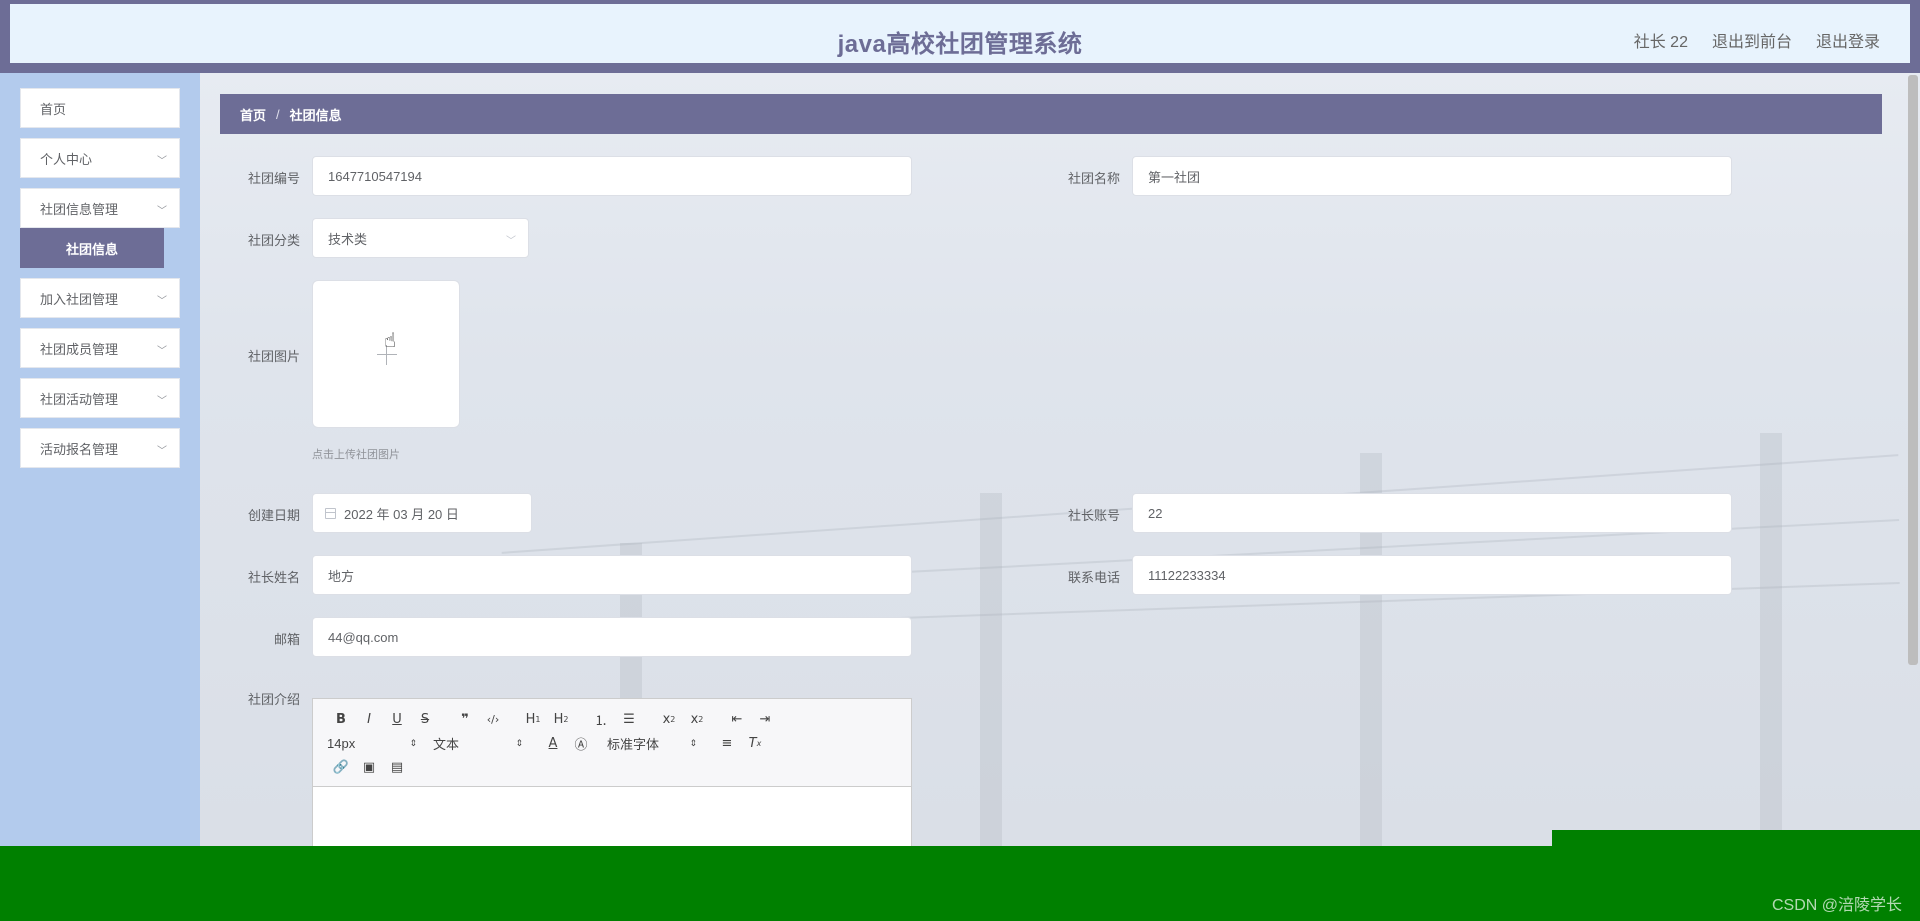 Image resolution: width=1920 pixels, height=921 pixels. What do you see at coordinates (533, 719) in the screenshot?
I see `heading1-icon: H1` at bounding box center [533, 719].